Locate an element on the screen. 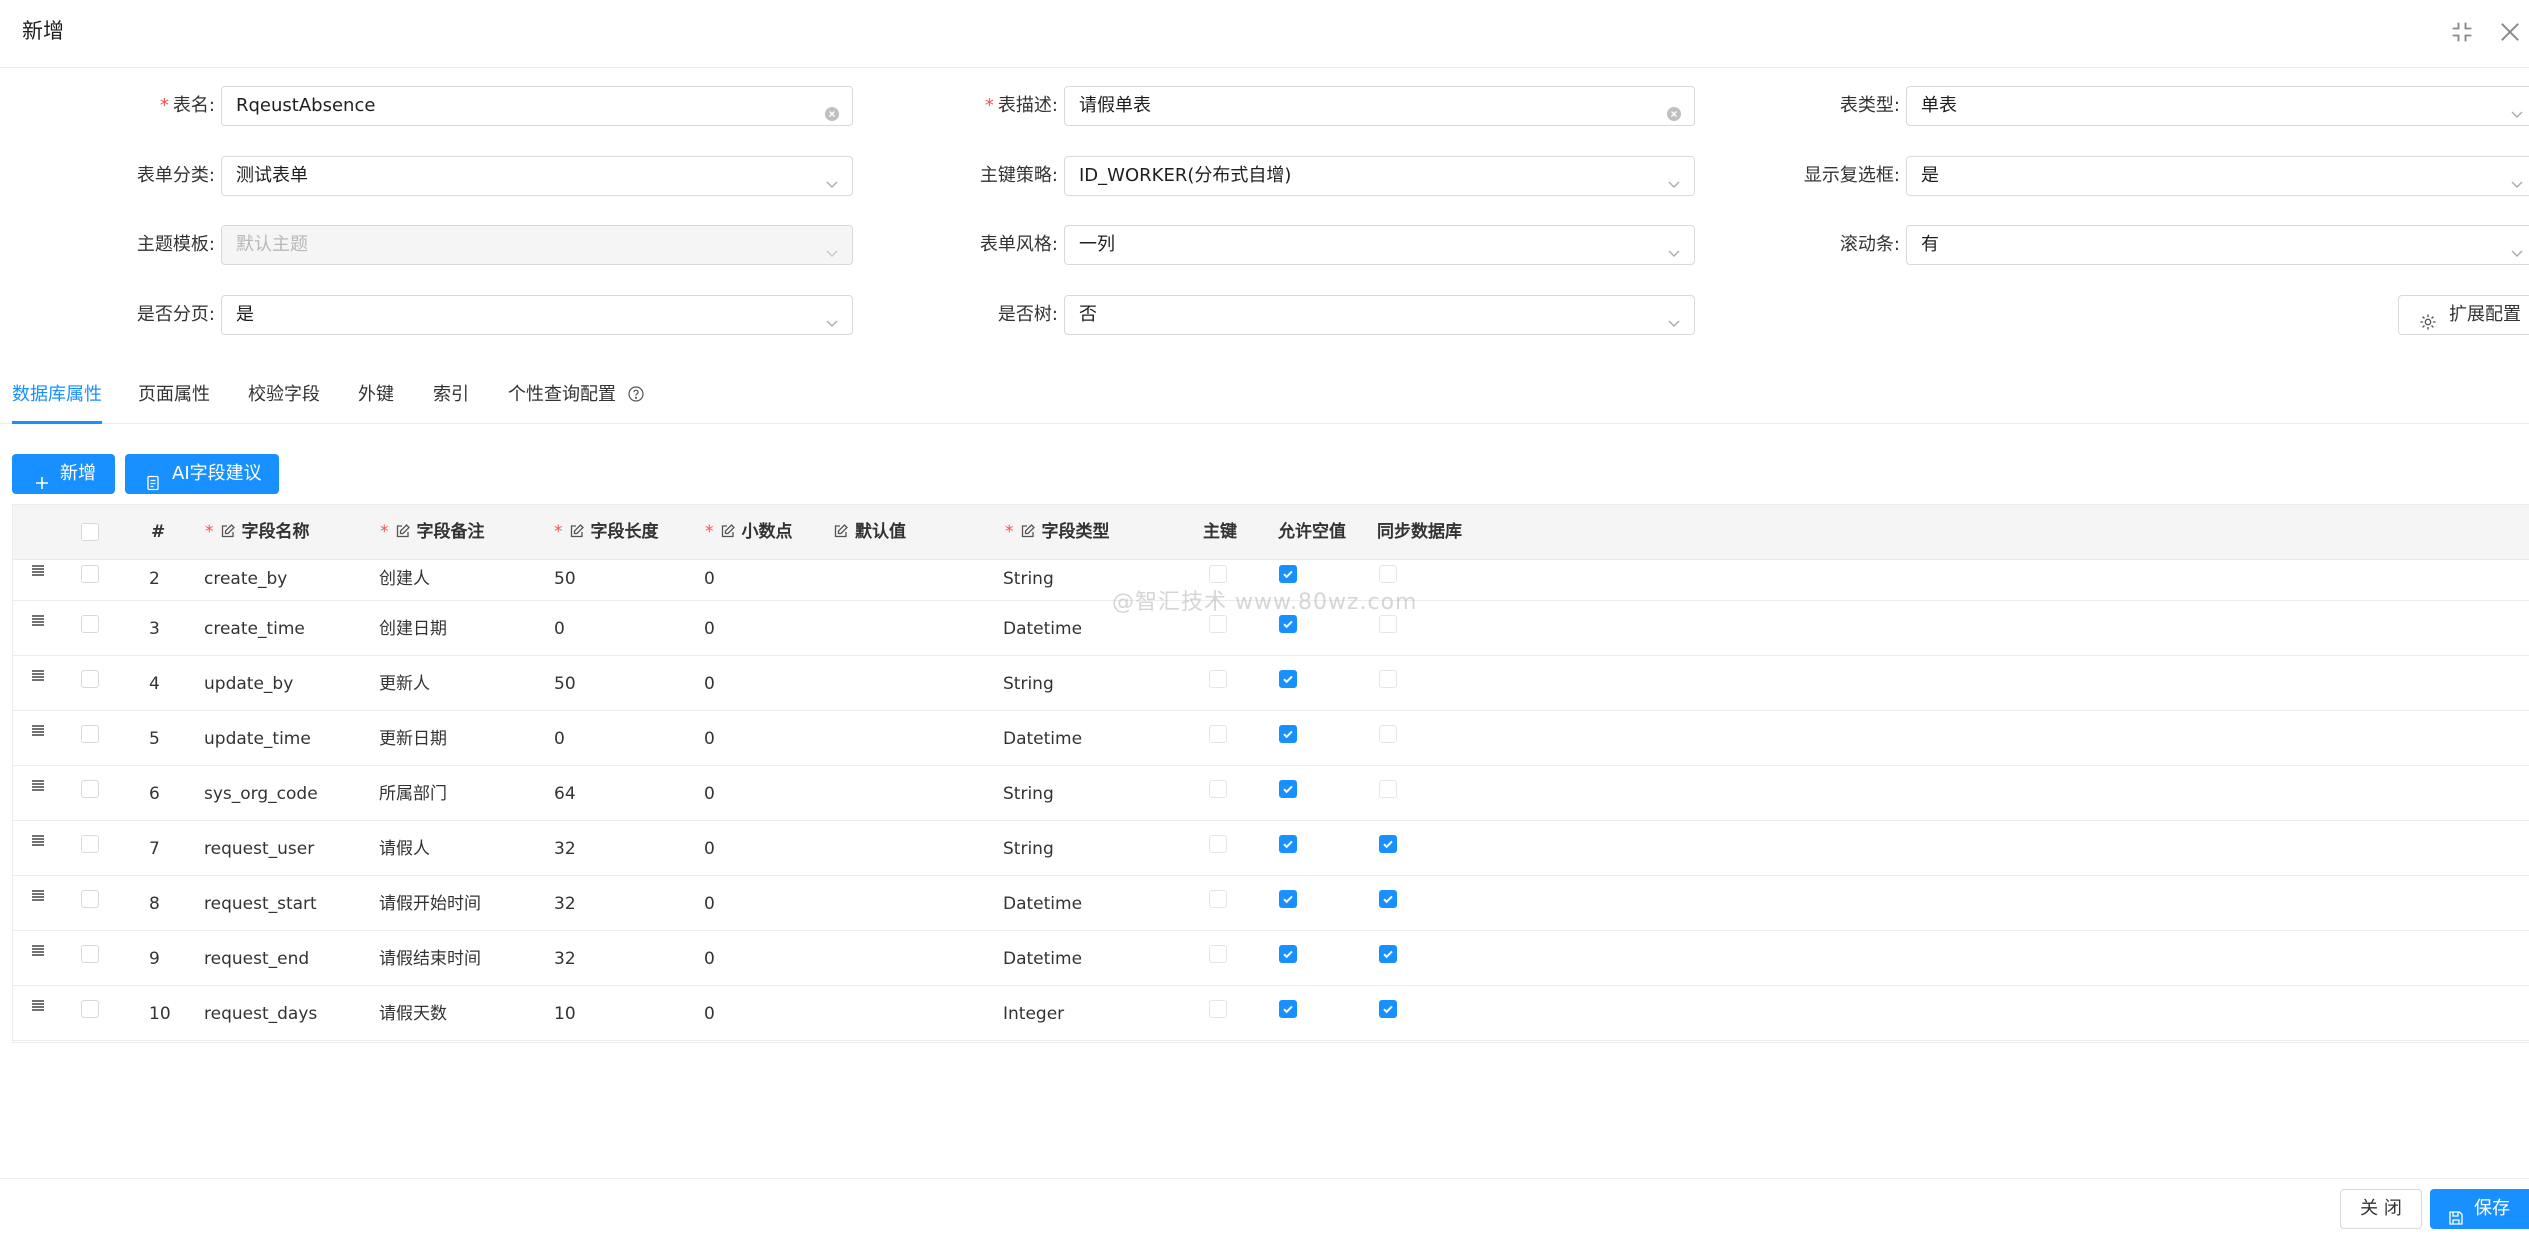  cell-field-name: request_user is located at coordinates (259, 849).